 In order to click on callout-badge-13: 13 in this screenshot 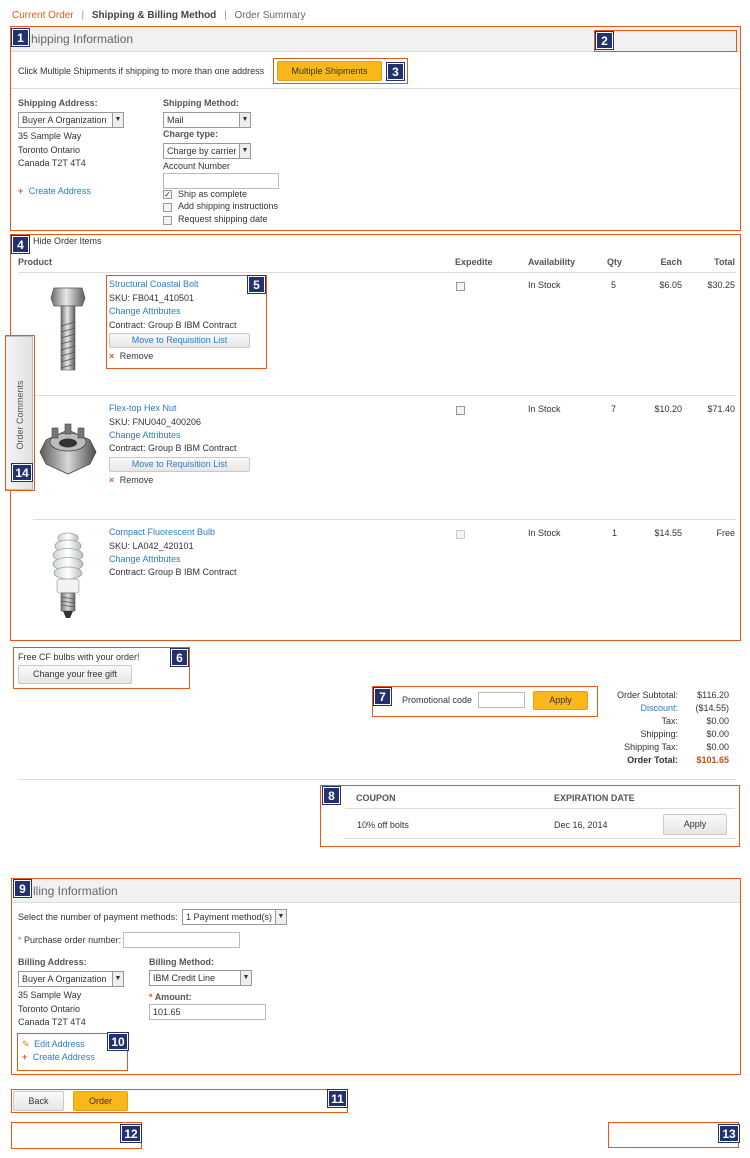, I will do `click(729, 1133)`.